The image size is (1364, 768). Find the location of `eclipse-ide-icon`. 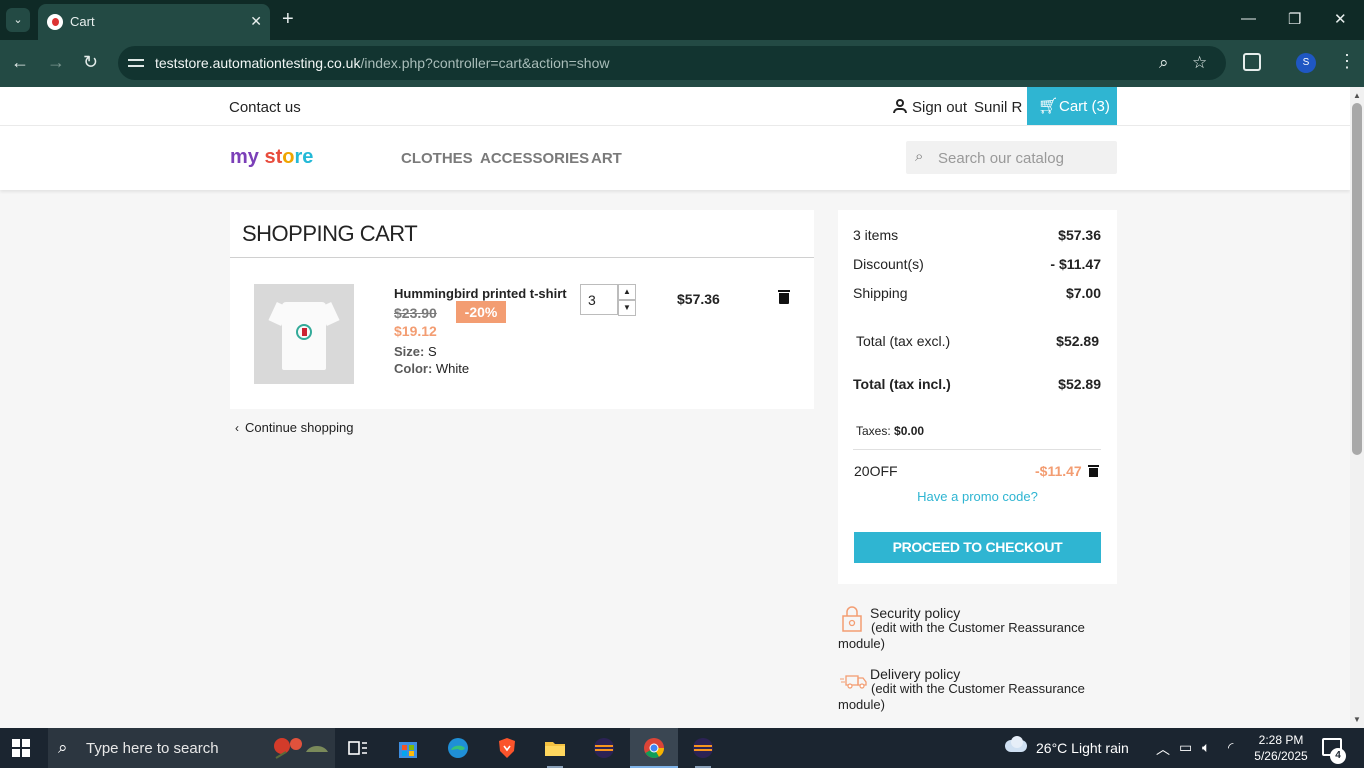

eclipse-ide-icon is located at coordinates (604, 748).